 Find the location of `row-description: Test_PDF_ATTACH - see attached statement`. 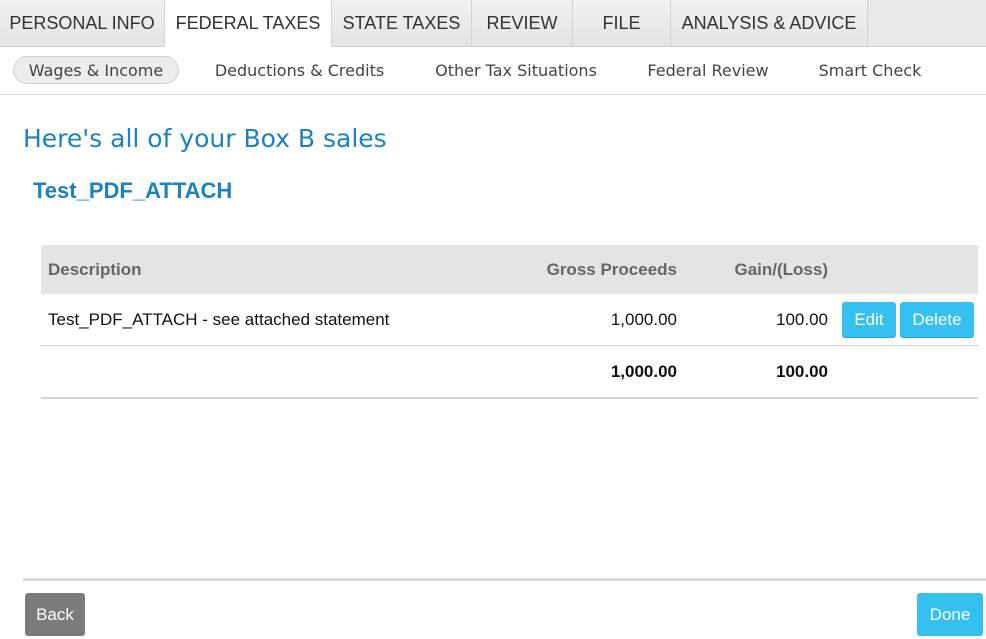

row-description: Test_PDF_ATTACH - see attached statement is located at coordinates (219, 319).